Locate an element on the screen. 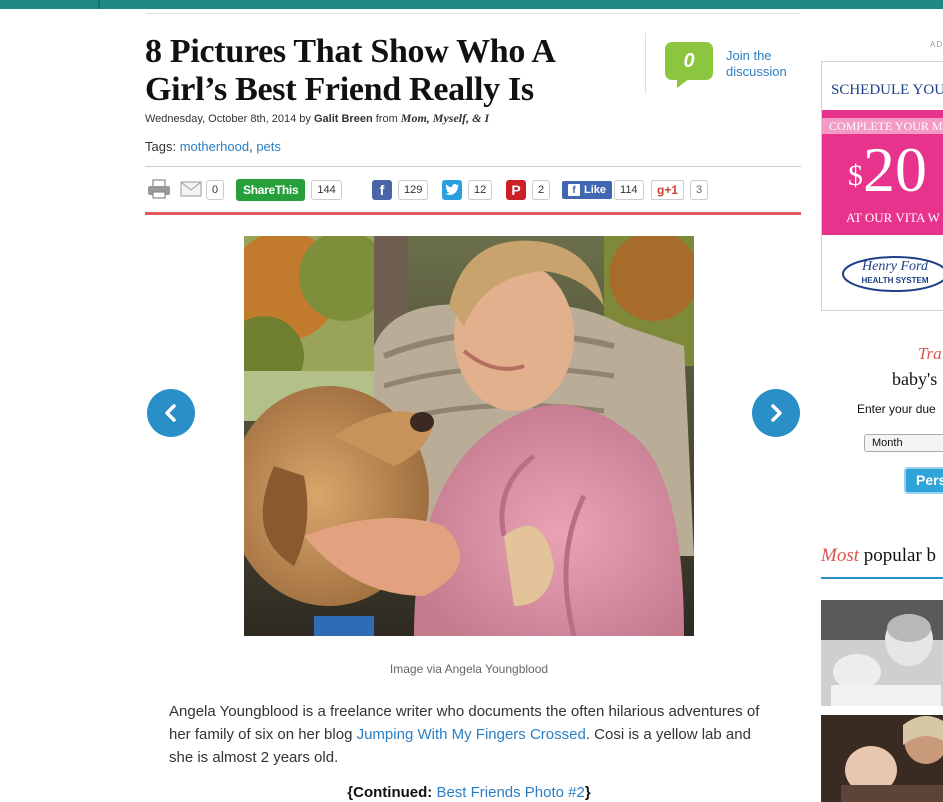 The height and width of the screenshot is (802, 943). ad-header: SCHEDULE YOUR is located at coordinates (882, 86).